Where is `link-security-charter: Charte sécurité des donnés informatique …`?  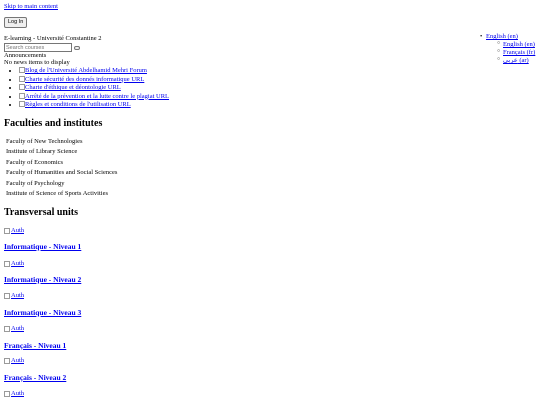 link-security-charter: Charte sécurité des donnés informatique … is located at coordinates (84, 79).